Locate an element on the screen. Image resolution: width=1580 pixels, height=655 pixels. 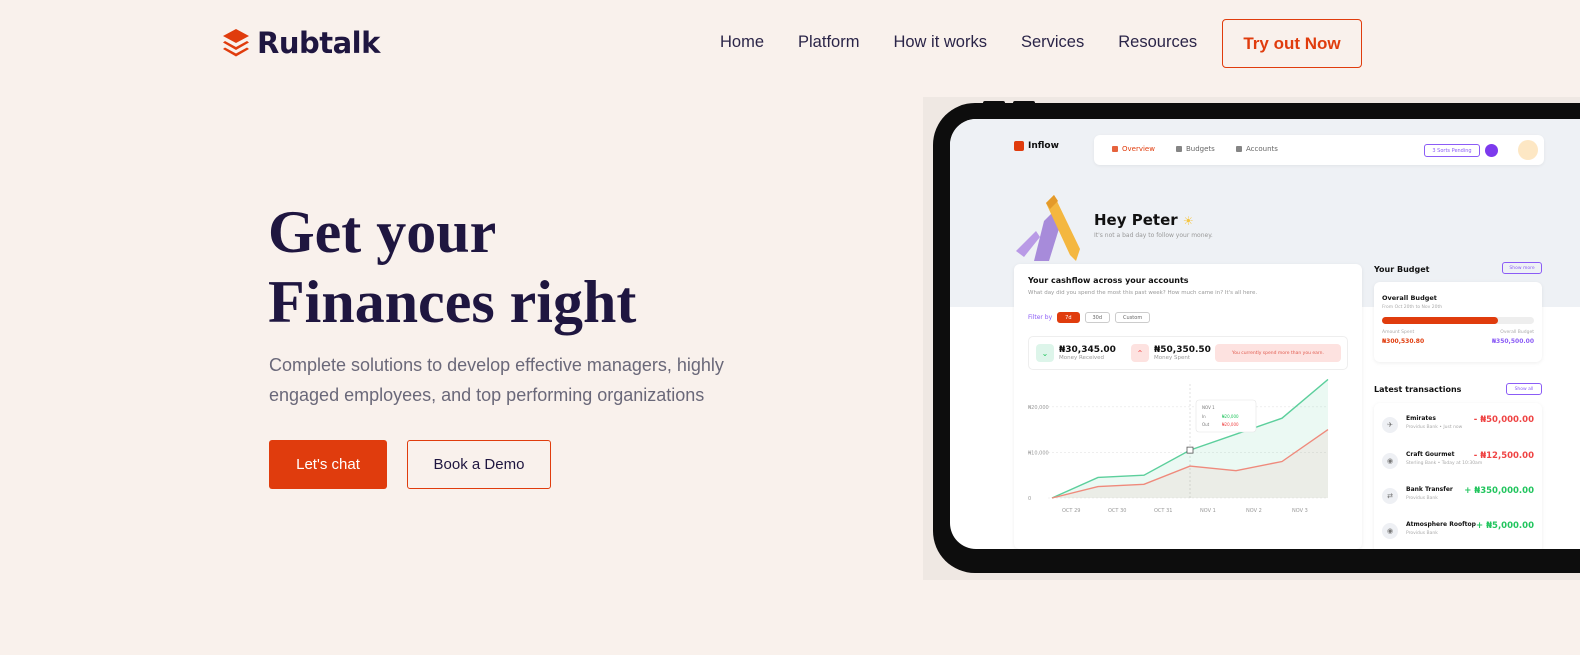
transaction-amount: + ₦350,000.00 is located at coordinates (1499, 491).